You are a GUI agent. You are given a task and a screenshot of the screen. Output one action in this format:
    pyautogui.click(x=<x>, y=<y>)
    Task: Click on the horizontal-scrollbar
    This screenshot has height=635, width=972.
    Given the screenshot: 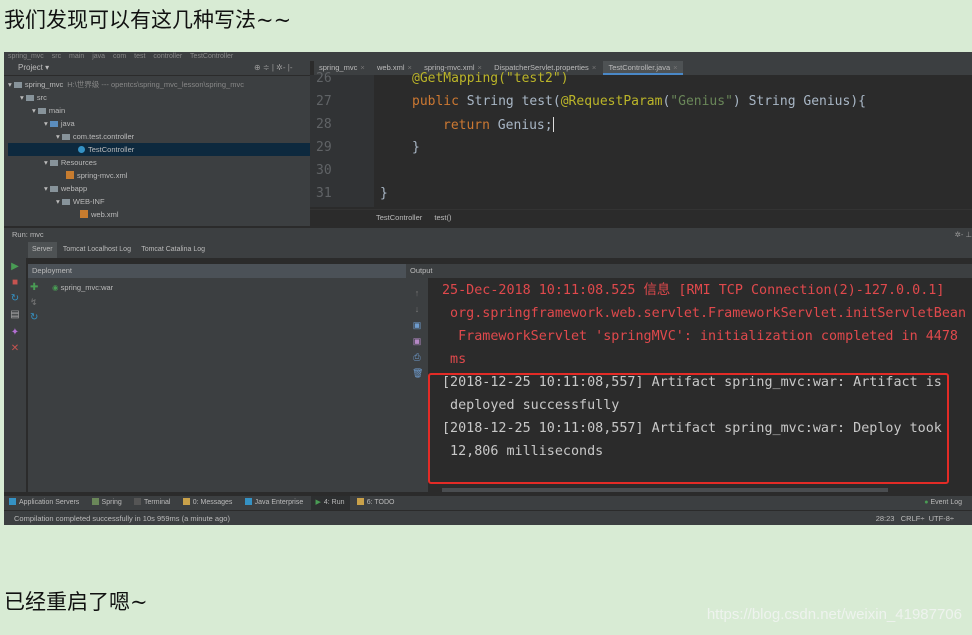 What is the action you would take?
    pyautogui.click(x=665, y=490)
    